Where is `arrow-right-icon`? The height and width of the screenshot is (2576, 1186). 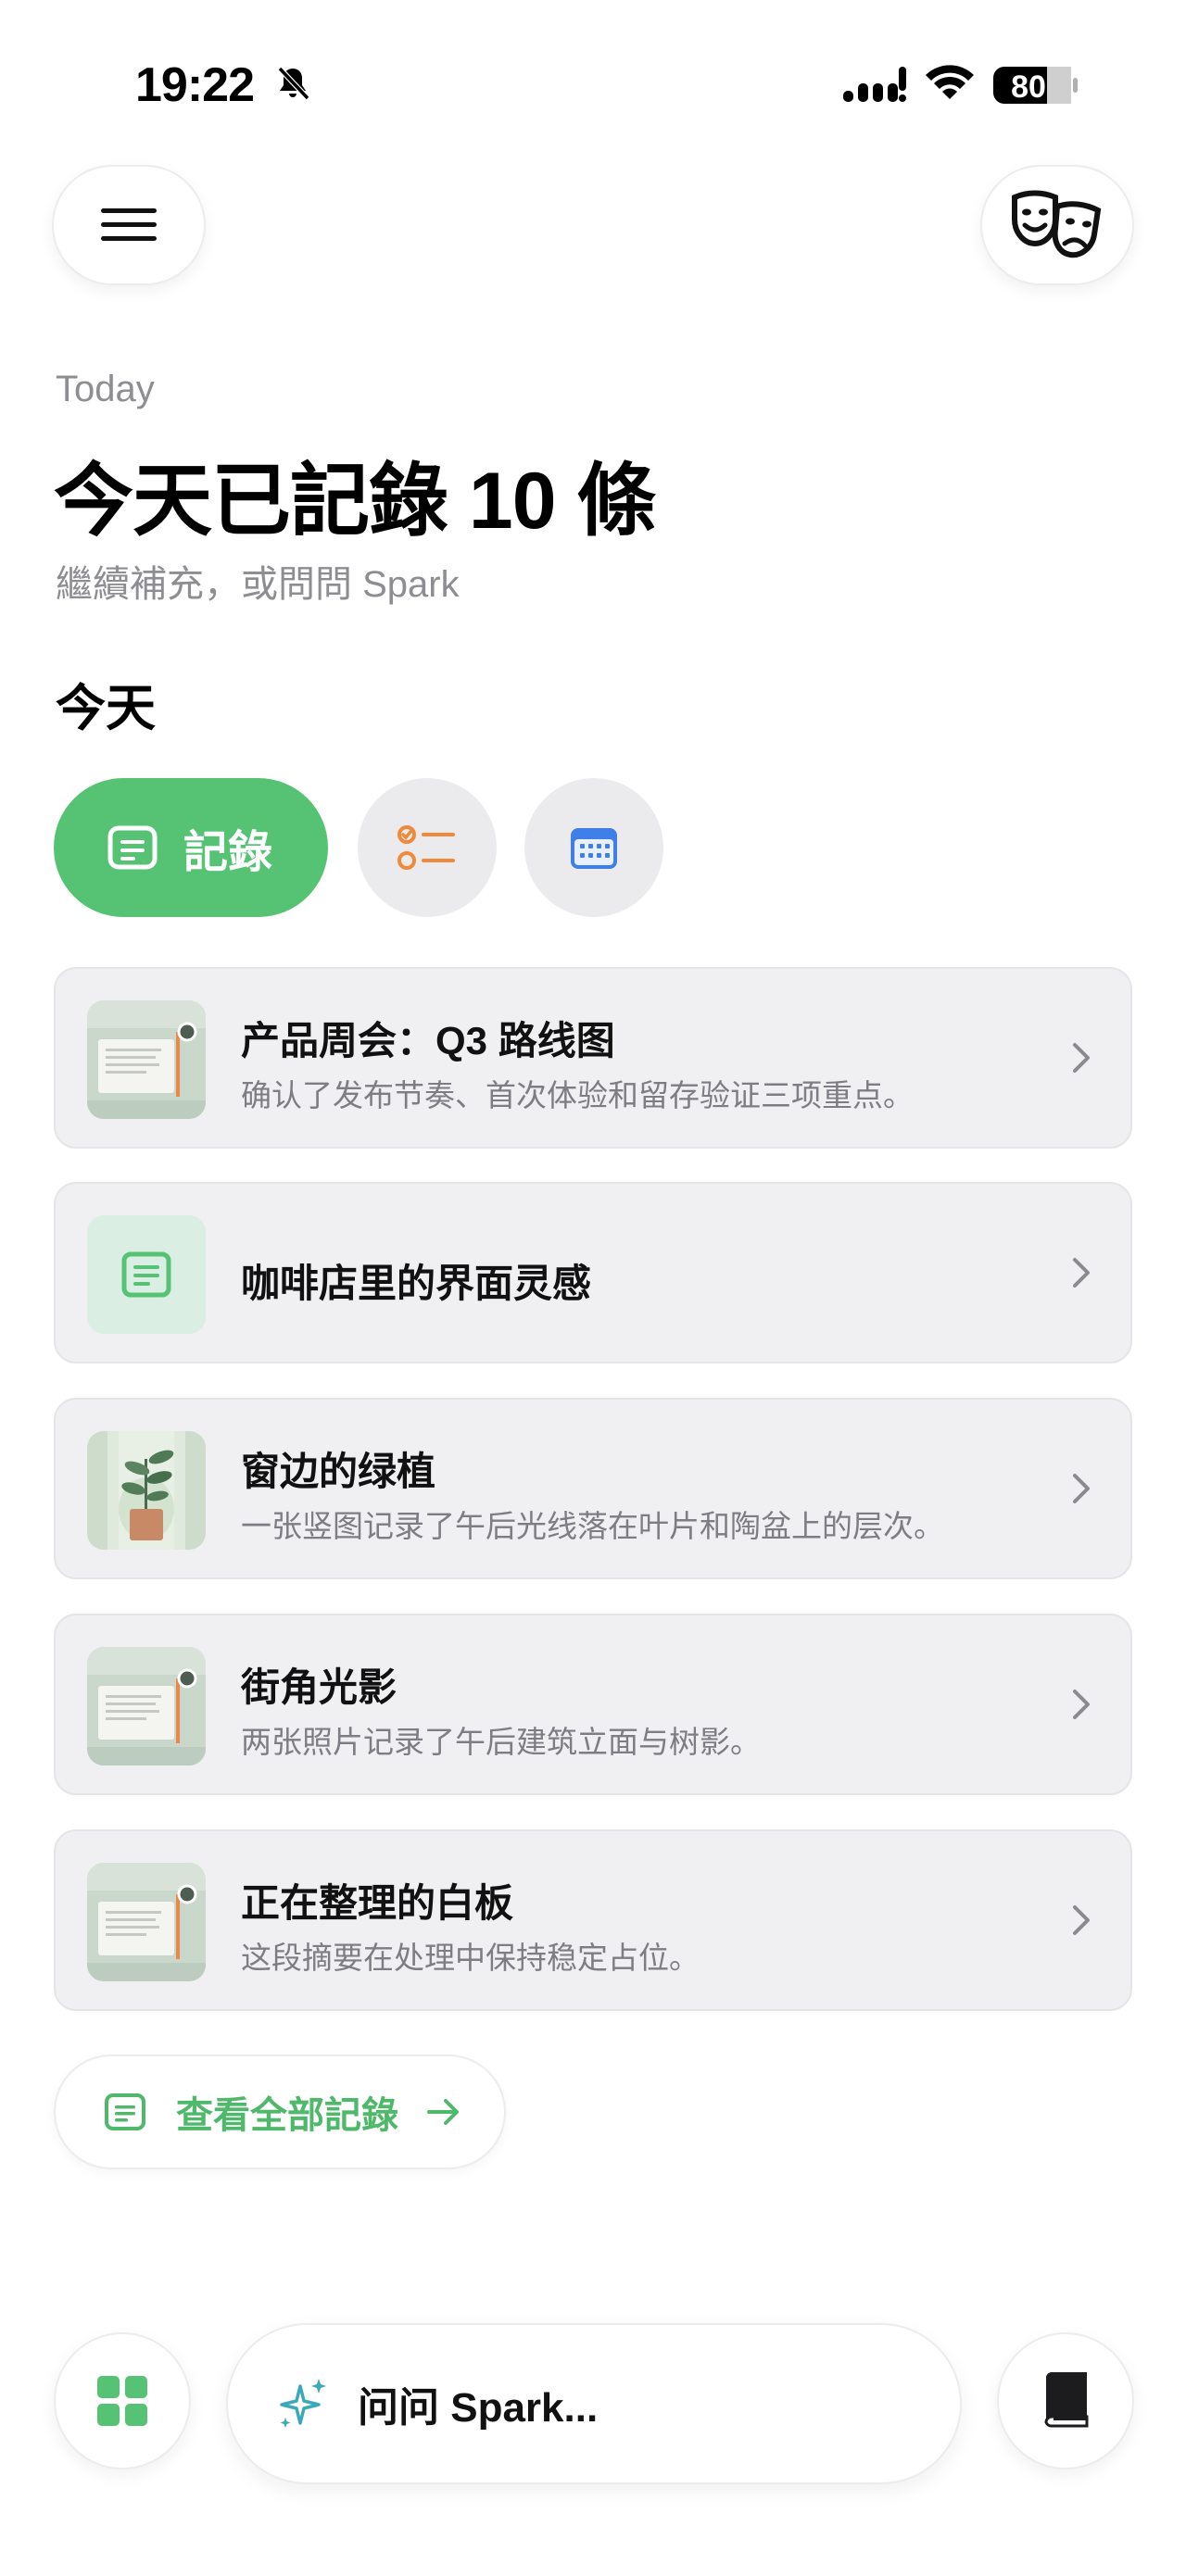
arrow-right-icon is located at coordinates (443, 2112).